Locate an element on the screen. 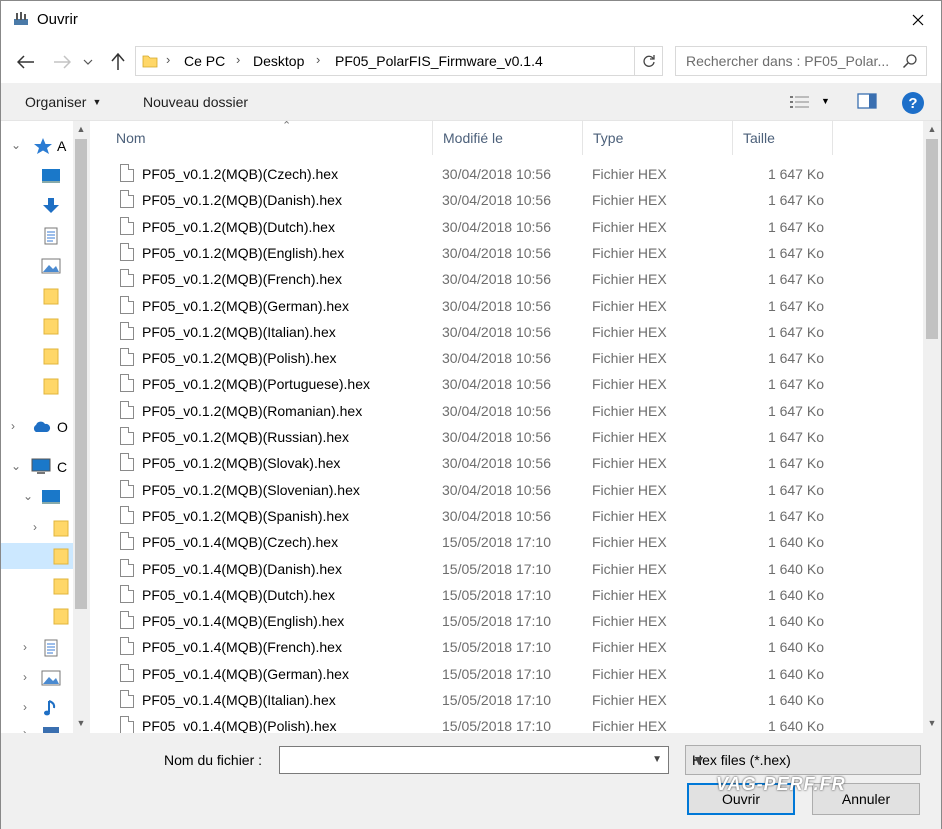  filename-combobox: ▼ is located at coordinates (474, 760).